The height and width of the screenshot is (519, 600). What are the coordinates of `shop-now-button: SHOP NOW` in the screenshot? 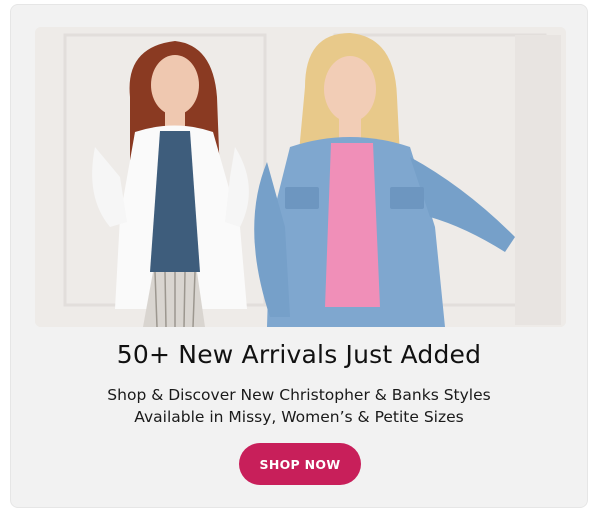 It's located at (300, 464).